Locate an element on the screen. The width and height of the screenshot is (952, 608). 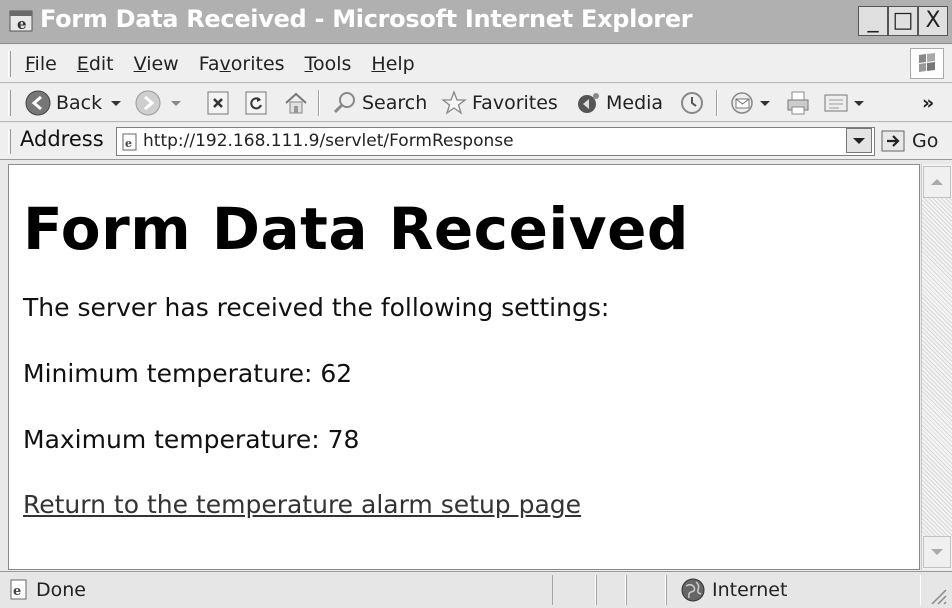
menu-items: File Edit View Favorites Tools Help is located at coordinates (220, 64).